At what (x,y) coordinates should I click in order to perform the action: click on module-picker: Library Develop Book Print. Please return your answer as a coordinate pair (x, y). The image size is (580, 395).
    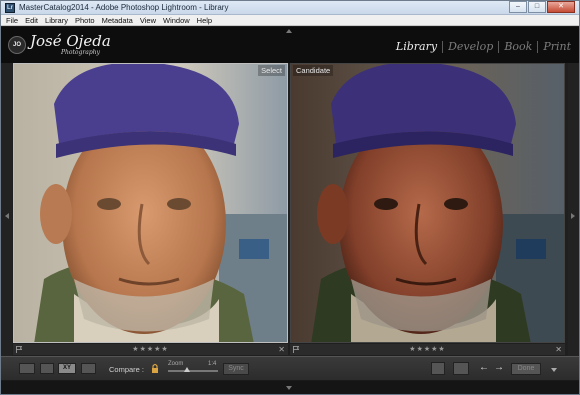
    Looking at the image, I should click on (483, 46).